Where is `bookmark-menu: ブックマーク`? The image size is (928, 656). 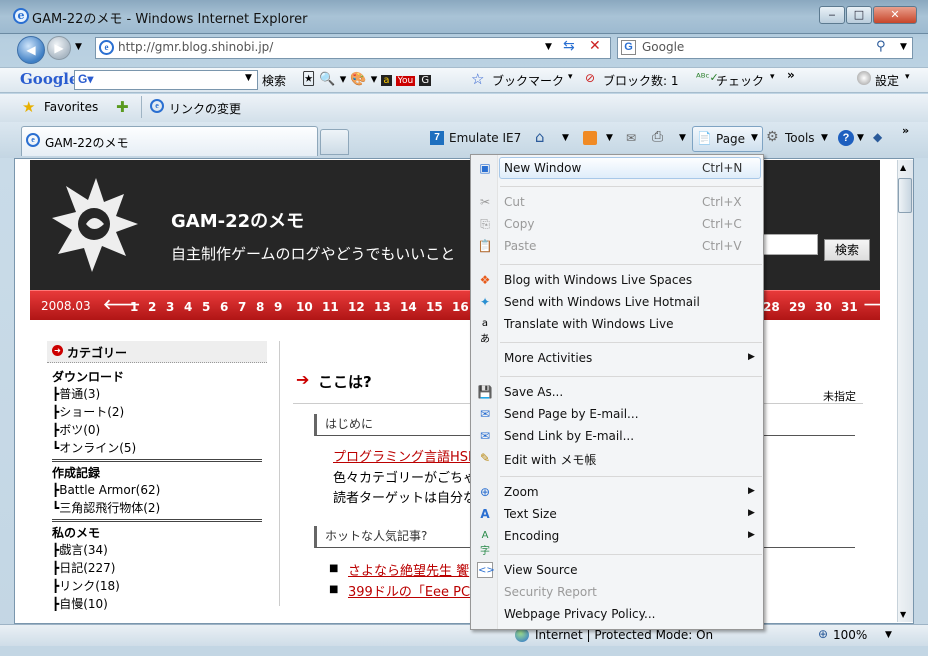 bookmark-menu: ブックマーク is located at coordinates (528, 80).